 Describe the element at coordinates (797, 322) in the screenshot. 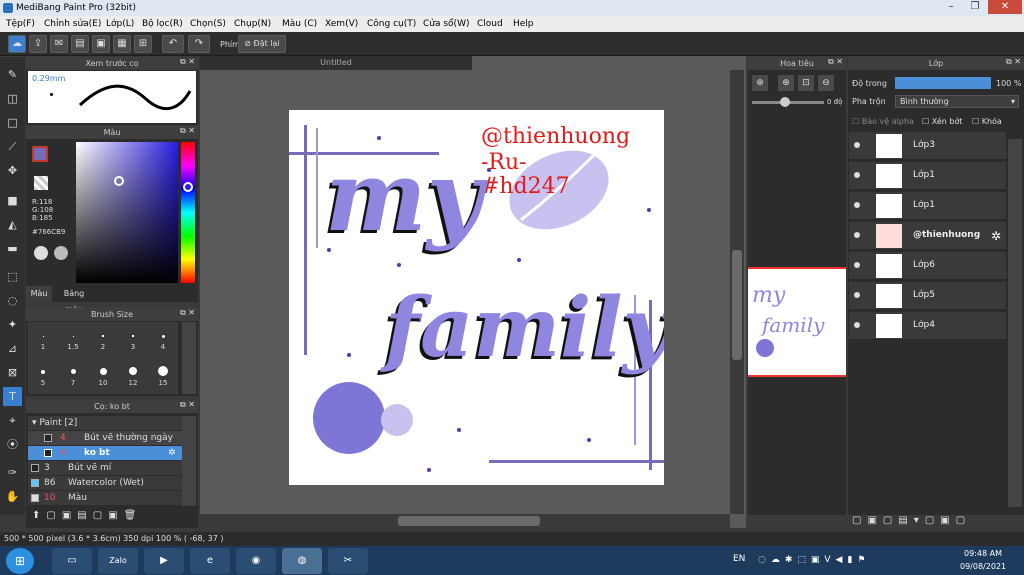

I see `navigator-thumbnail: my family` at that location.